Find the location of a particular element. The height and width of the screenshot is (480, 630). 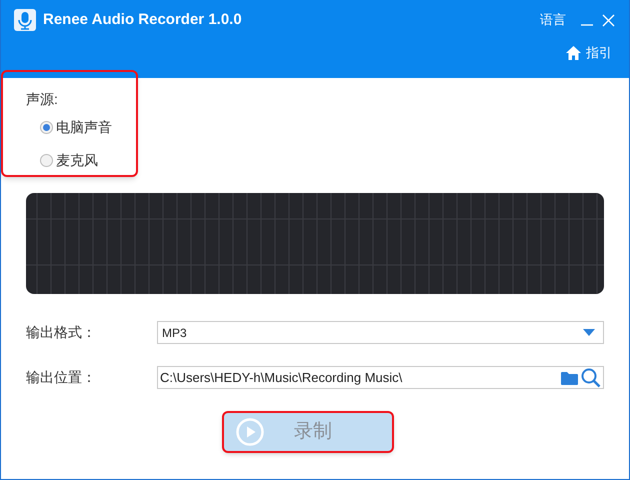

home-icon is located at coordinates (573, 52).